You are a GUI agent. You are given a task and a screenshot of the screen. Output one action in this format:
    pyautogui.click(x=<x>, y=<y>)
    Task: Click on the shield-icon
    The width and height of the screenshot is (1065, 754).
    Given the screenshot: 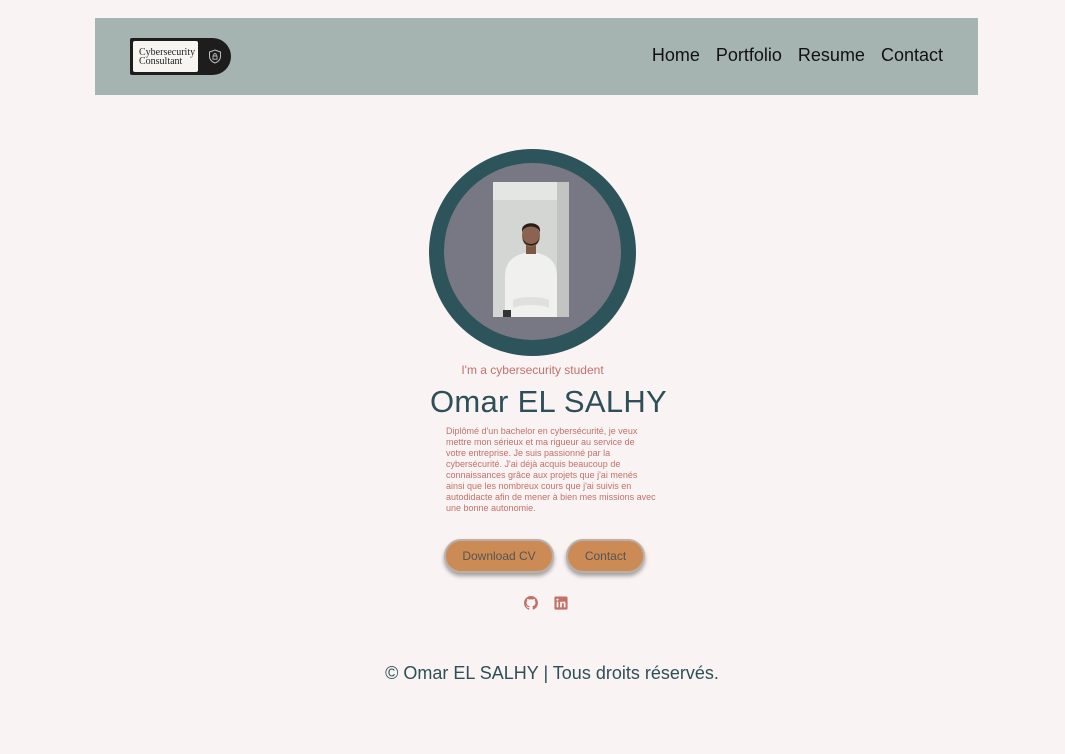 What is the action you would take?
    pyautogui.click(x=215, y=56)
    